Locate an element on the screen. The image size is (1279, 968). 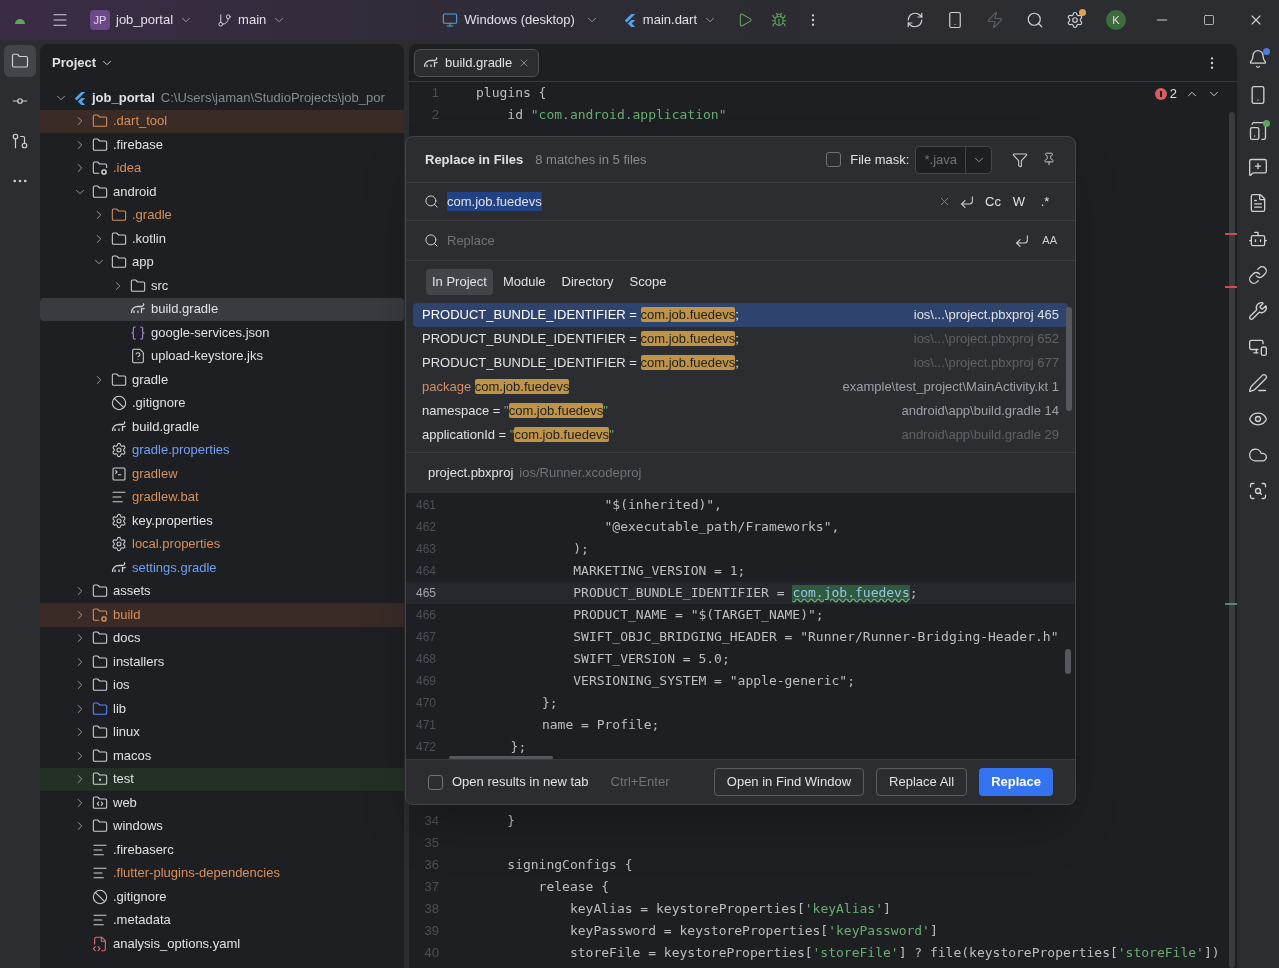
folder-gear-icon is located at coordinates (100, 614).